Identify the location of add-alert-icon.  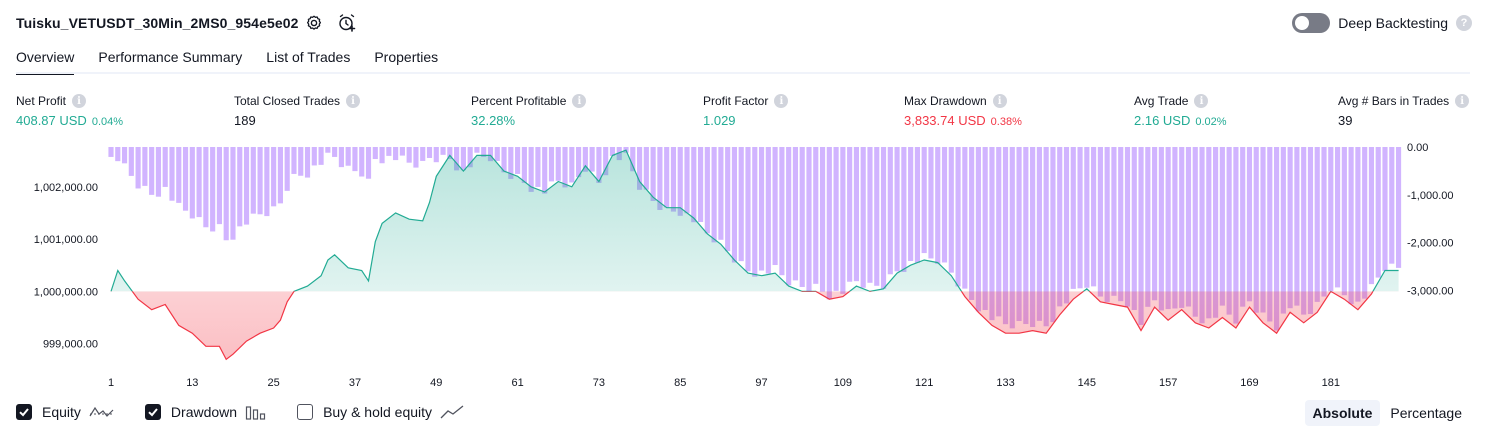
(347, 23).